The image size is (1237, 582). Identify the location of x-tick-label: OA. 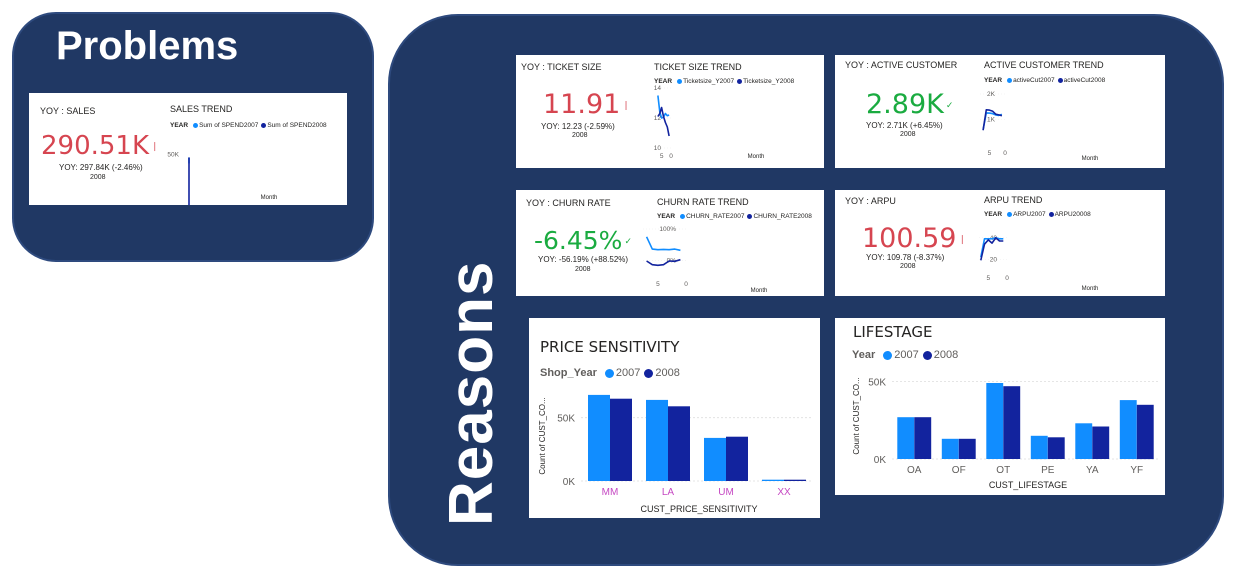
(914, 470).